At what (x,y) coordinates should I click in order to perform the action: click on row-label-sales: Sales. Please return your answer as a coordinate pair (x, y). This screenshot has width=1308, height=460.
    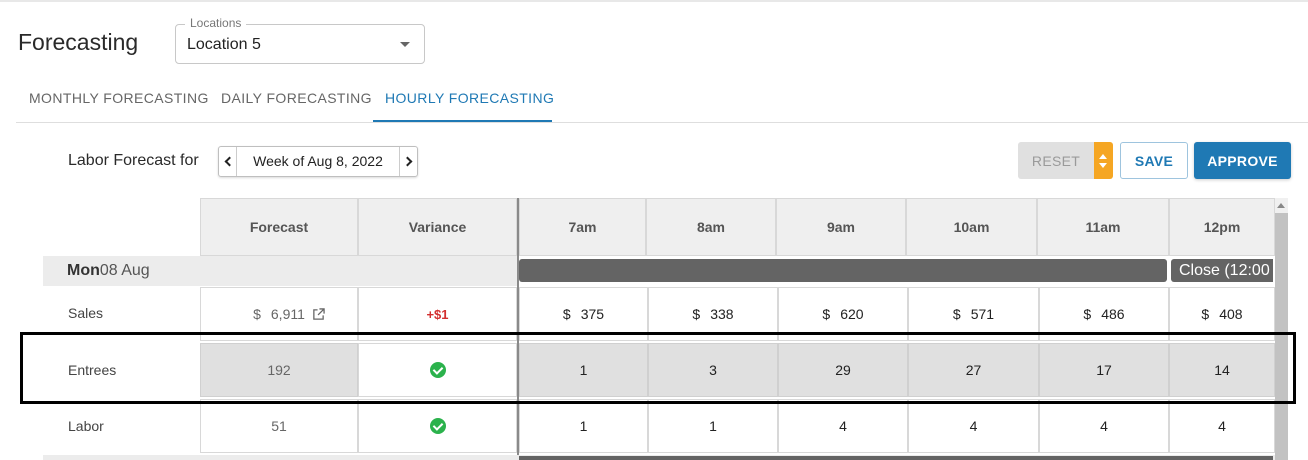
    Looking at the image, I should click on (86, 313).